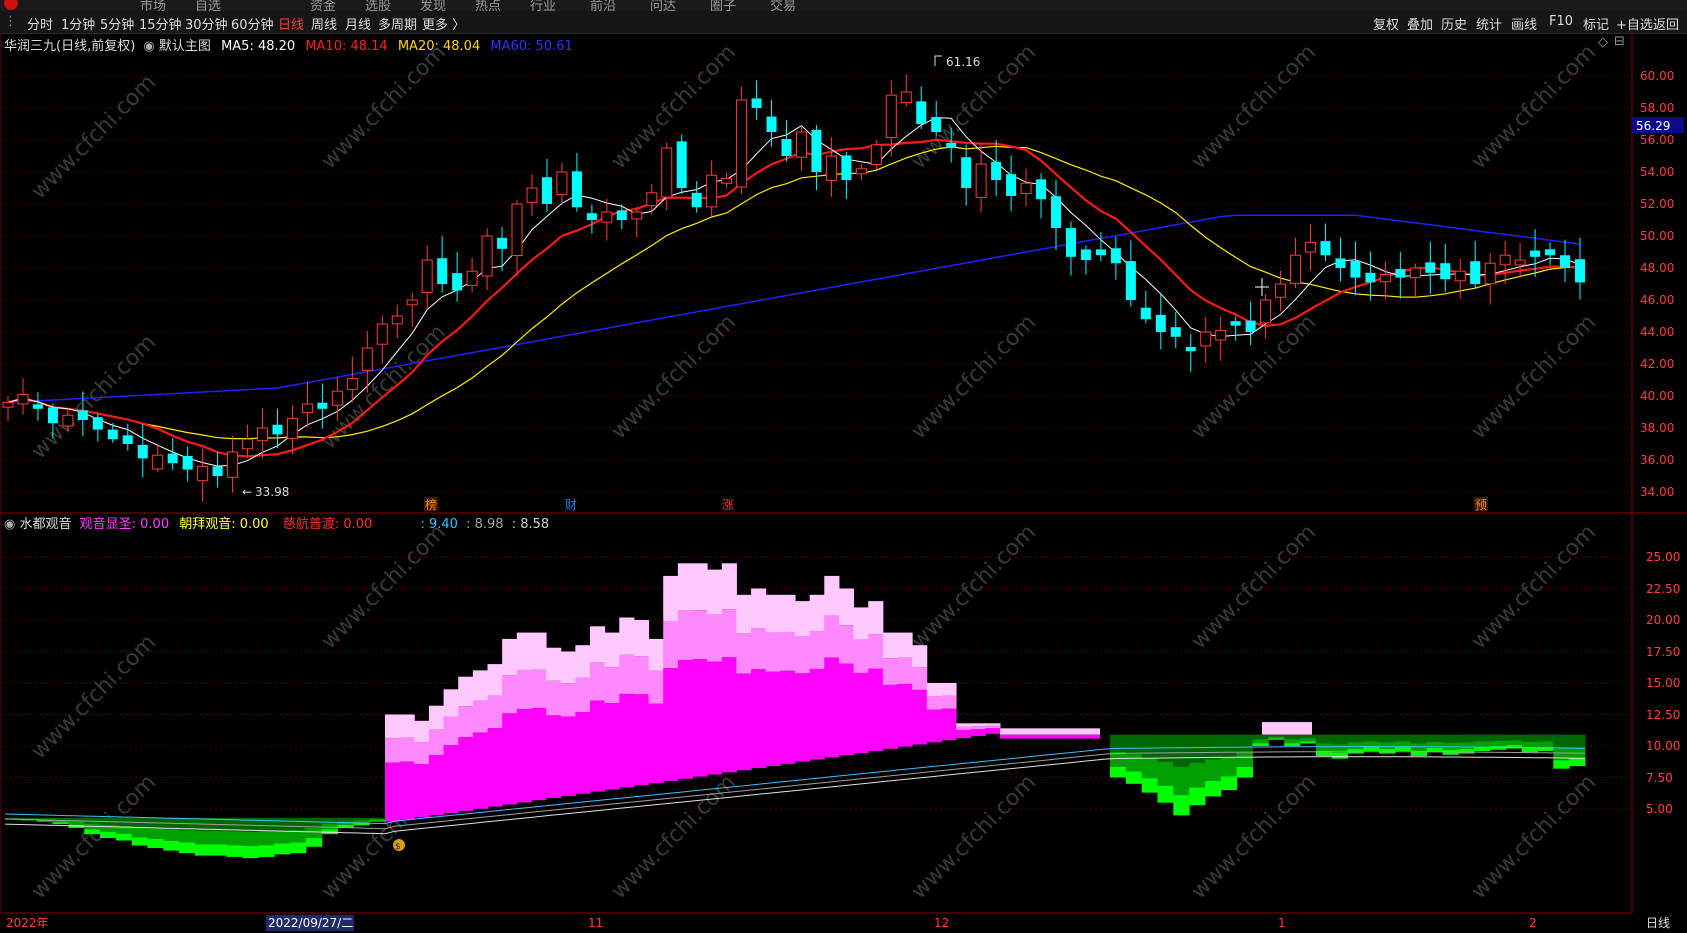 This screenshot has height=933, width=1687. I want to click on price-tick: 54.00, so click(1657, 172).